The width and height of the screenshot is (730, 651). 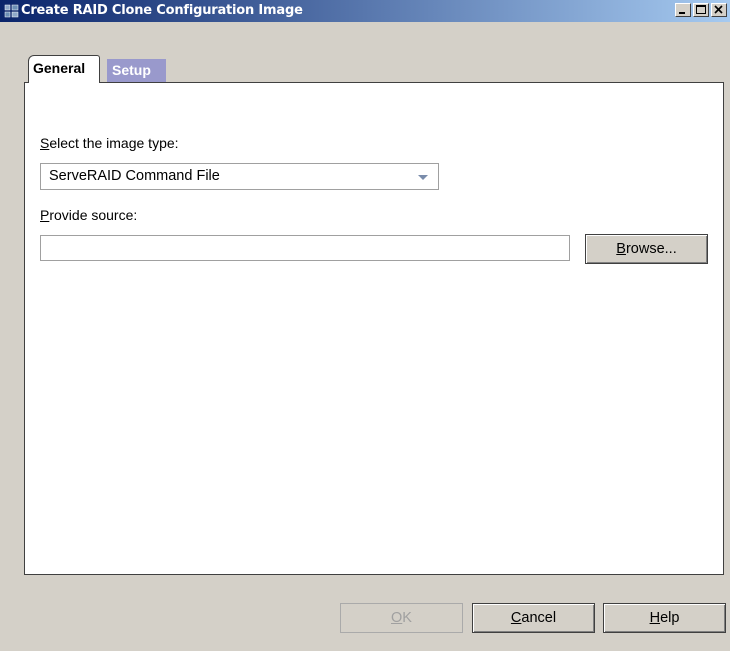 I want to click on close-button, so click(x=719, y=10).